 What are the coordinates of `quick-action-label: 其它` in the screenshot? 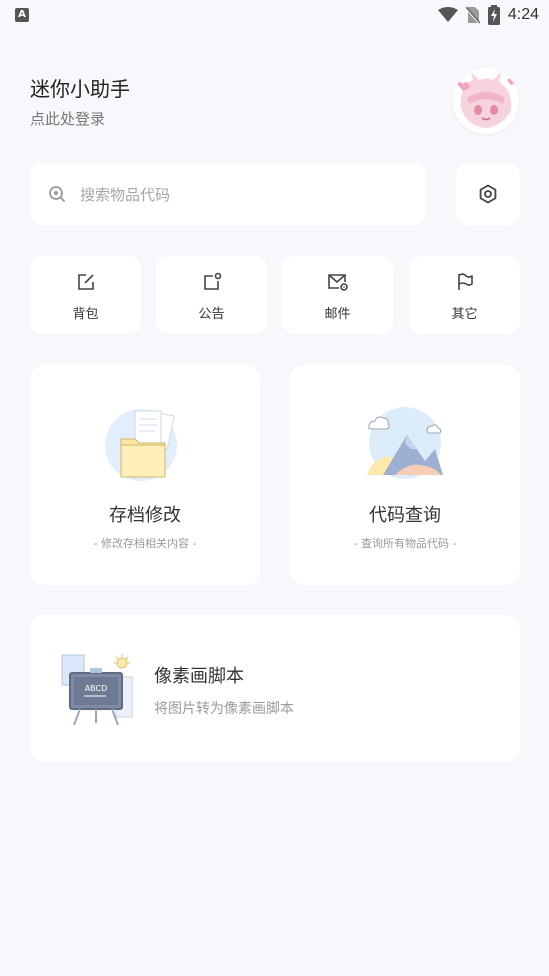 It's located at (464, 314).